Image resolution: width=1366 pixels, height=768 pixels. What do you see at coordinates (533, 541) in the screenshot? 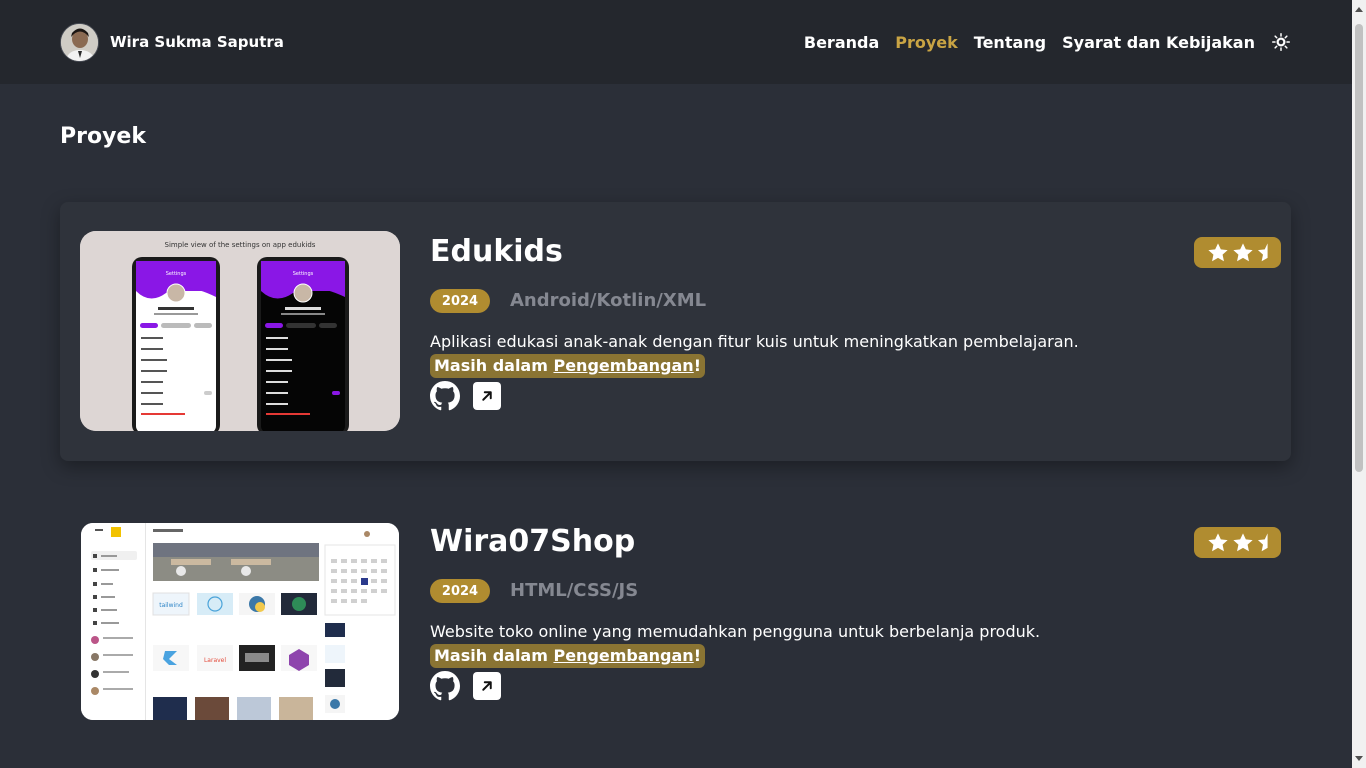
I see `project-title: Wira07Shop` at bounding box center [533, 541].